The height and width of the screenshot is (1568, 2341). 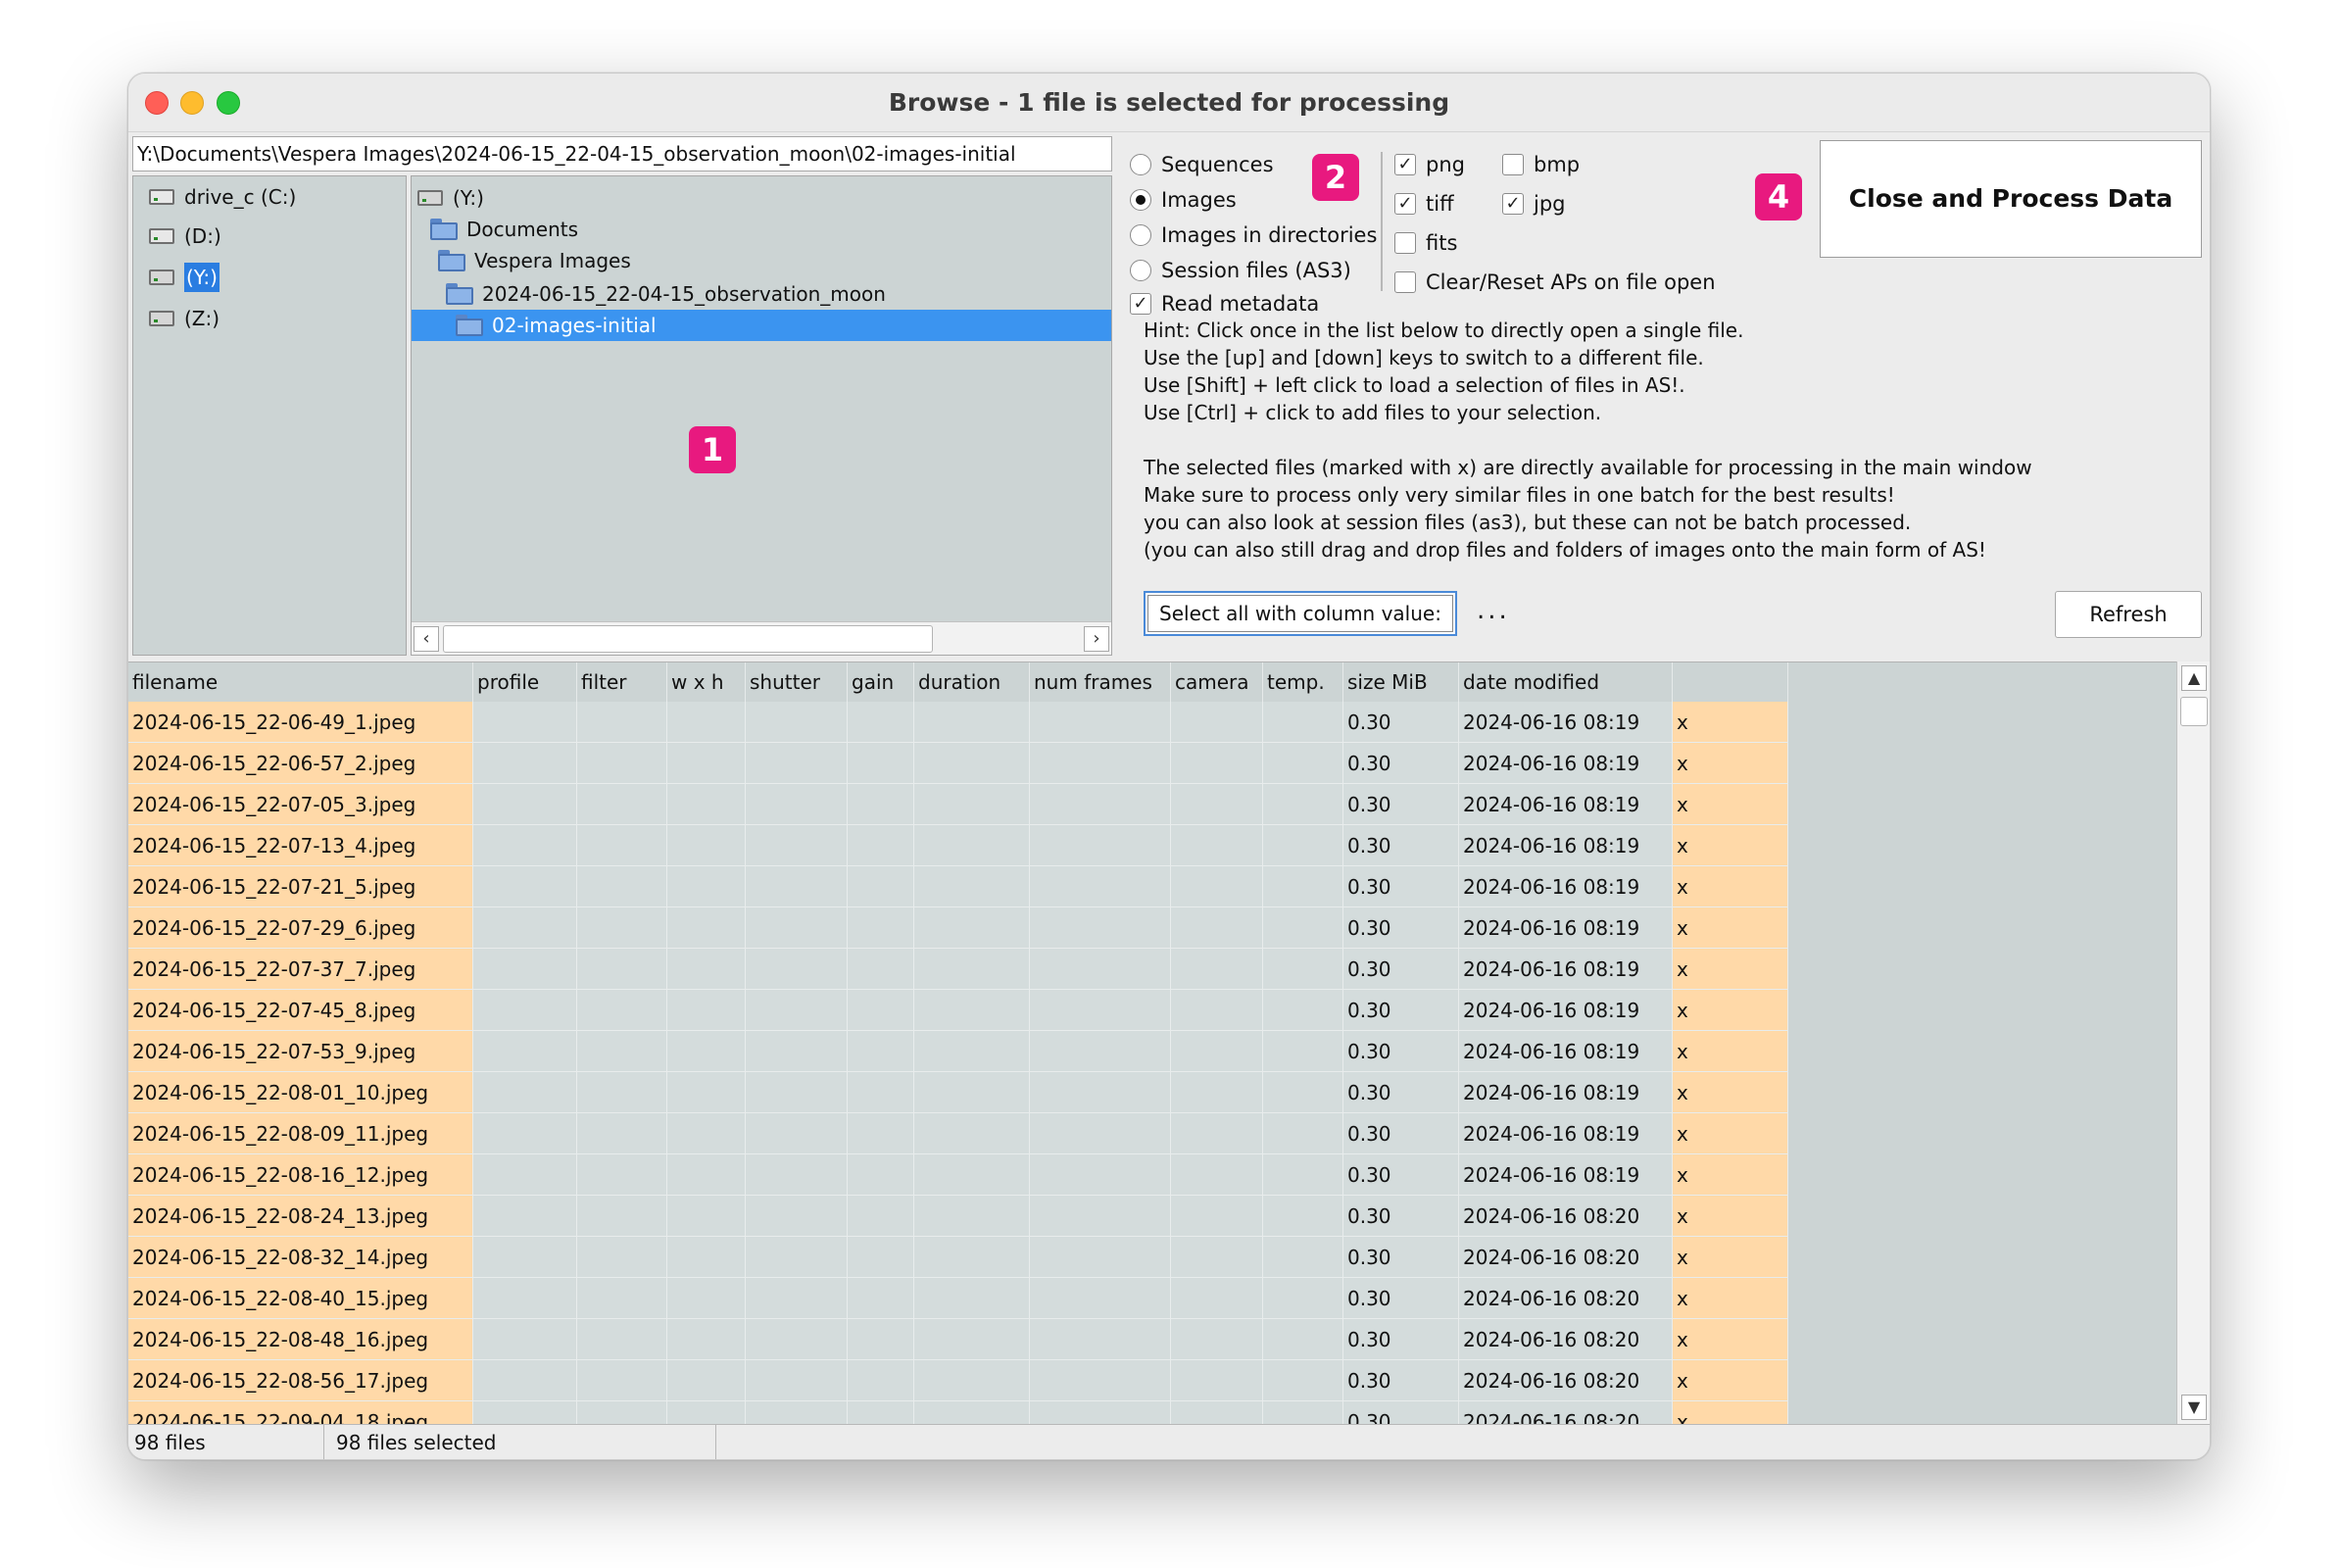 I want to click on drive-label: (Y:), so click(x=201, y=277).